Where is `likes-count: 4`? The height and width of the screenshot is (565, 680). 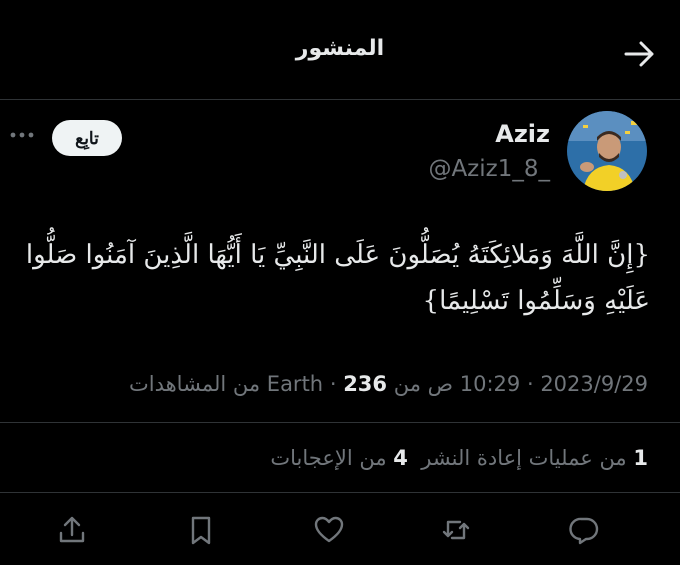
likes-count: 4 is located at coordinates (400, 458).